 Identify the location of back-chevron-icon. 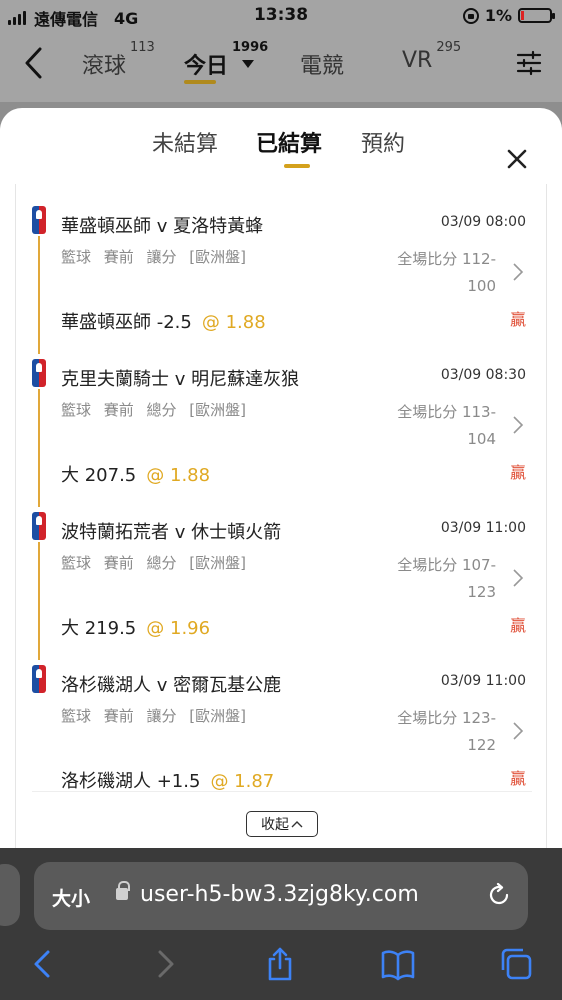
(34, 63).